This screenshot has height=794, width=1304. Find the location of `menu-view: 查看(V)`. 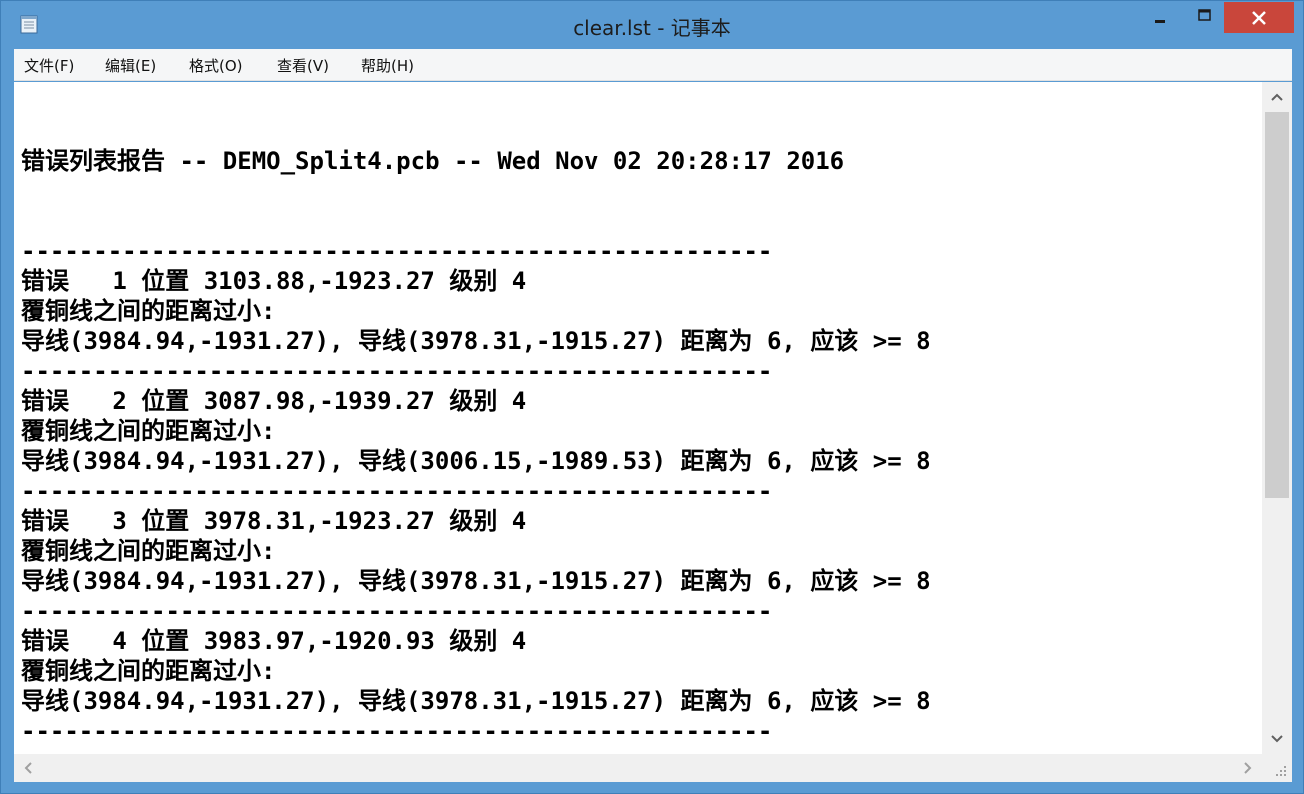

menu-view: 查看(V) is located at coordinates (303, 65).